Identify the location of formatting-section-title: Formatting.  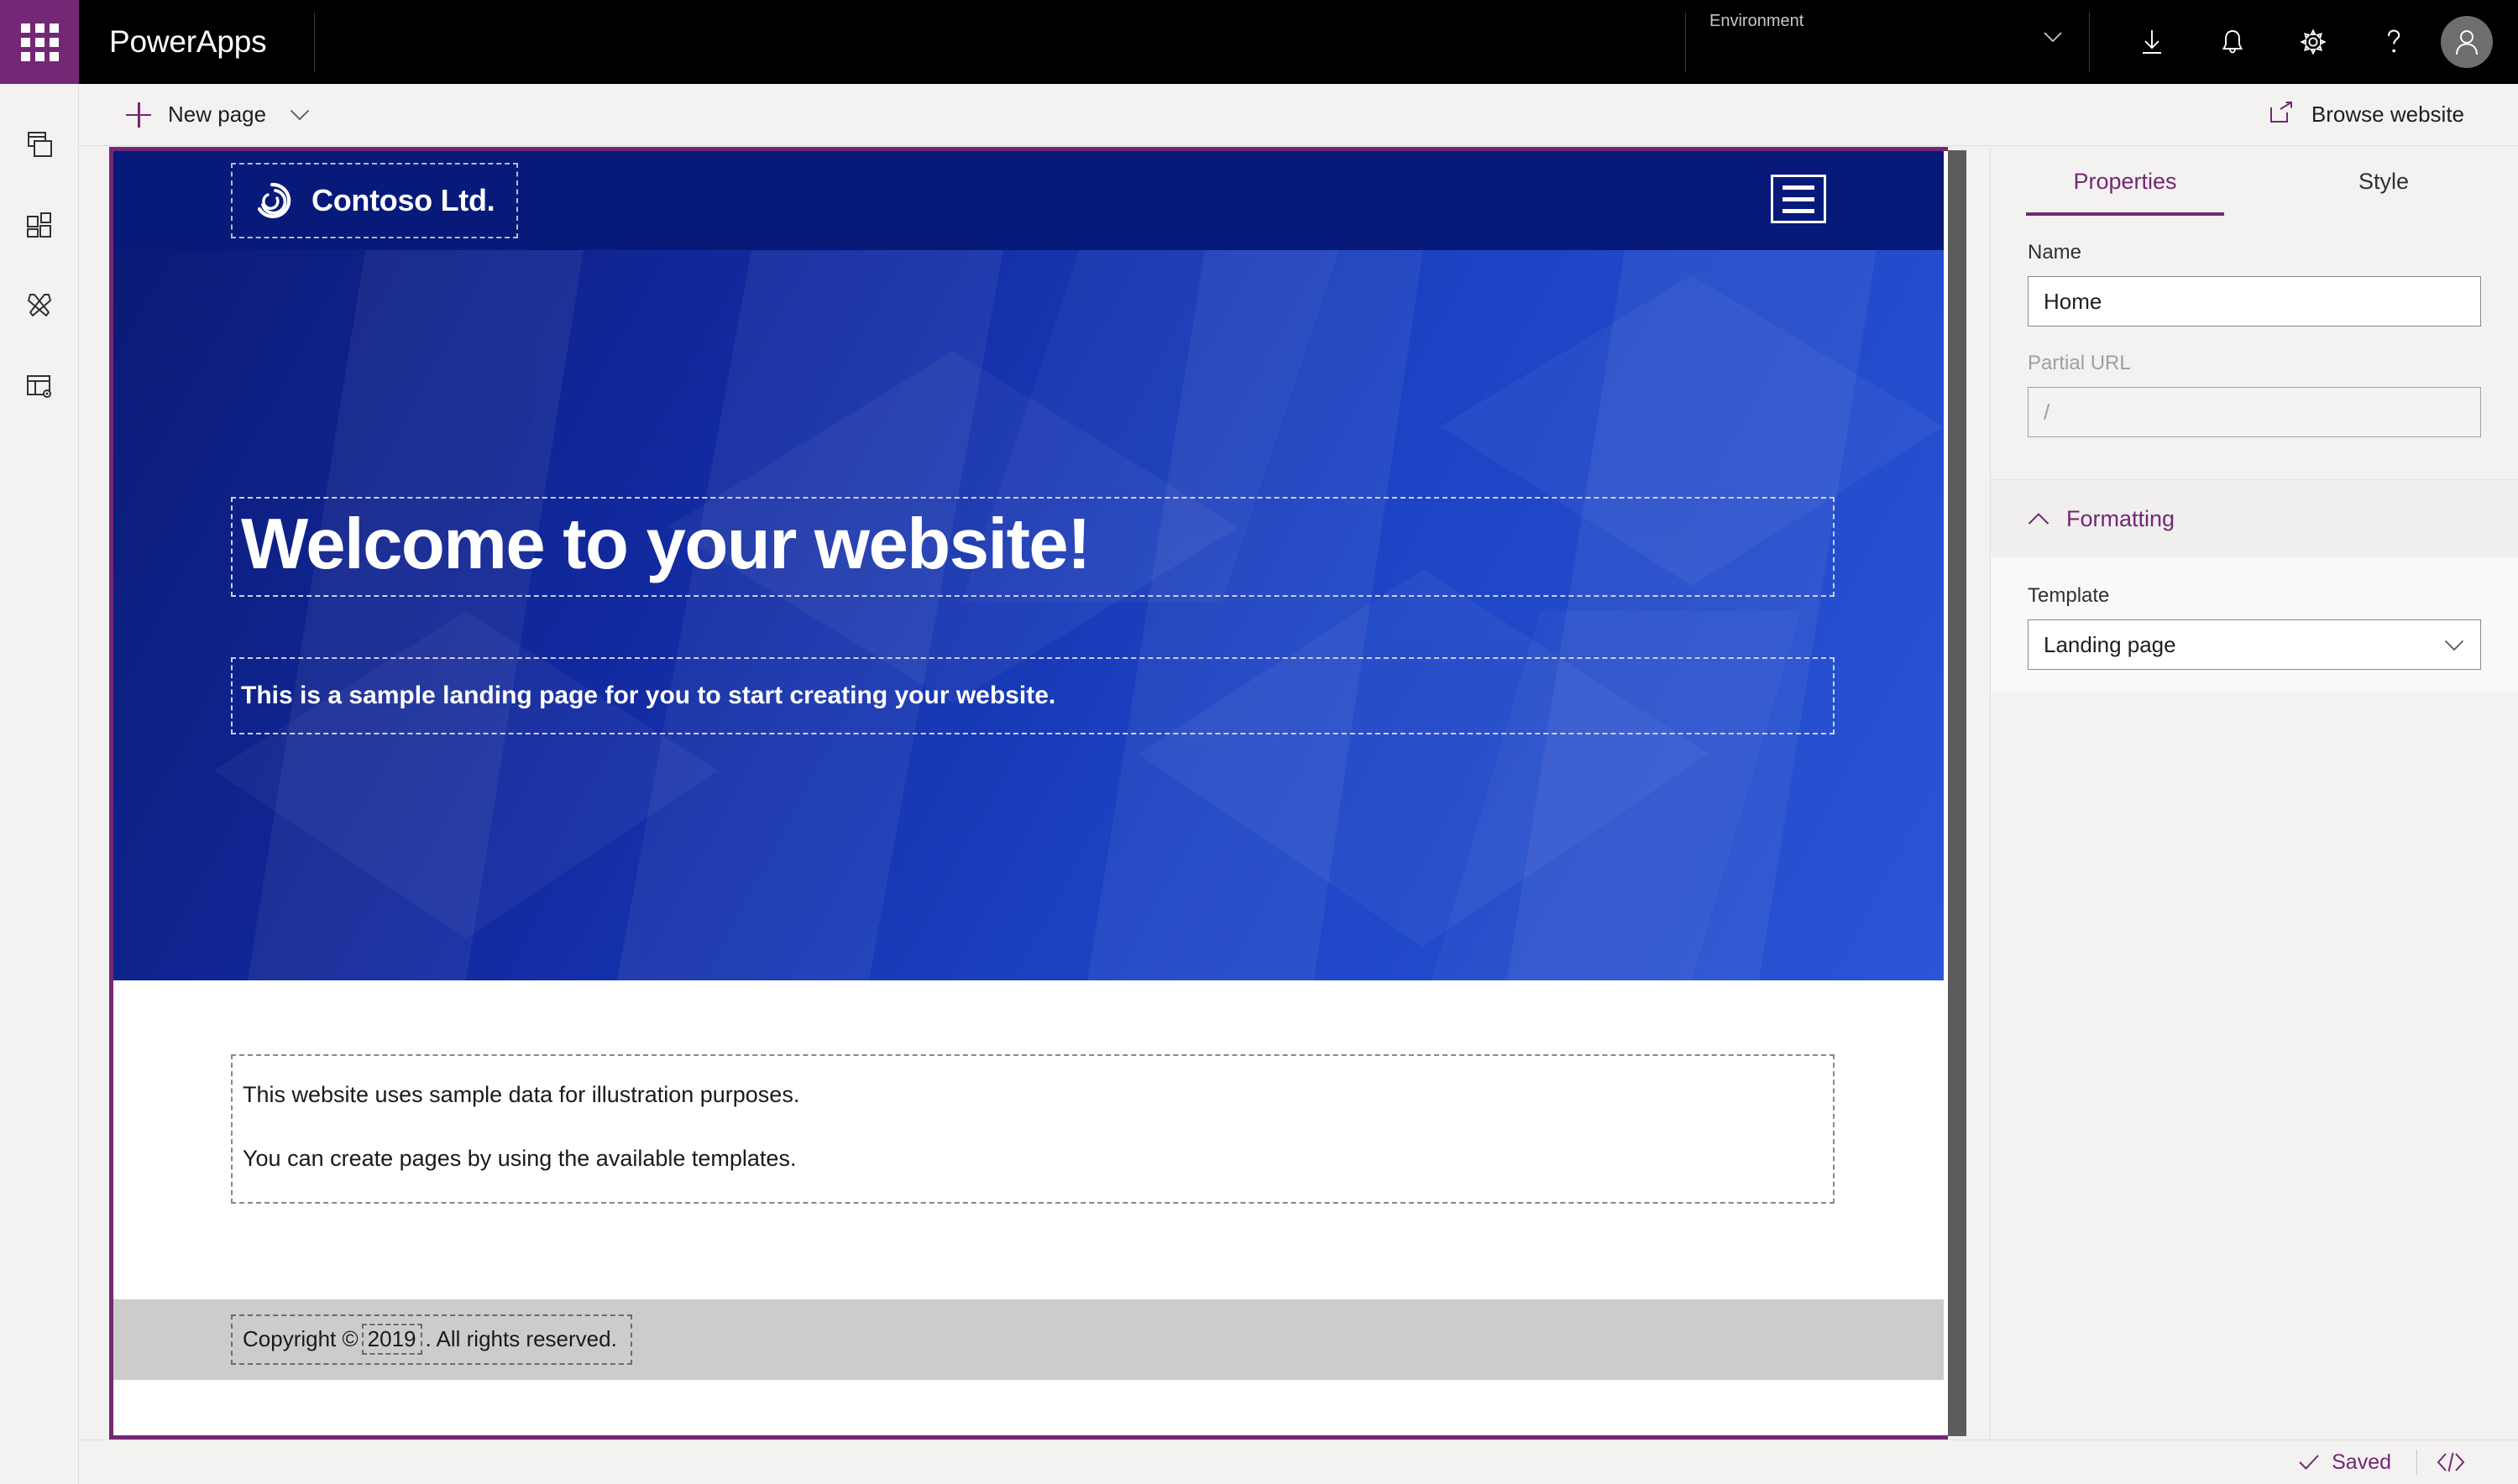
(2120, 518).